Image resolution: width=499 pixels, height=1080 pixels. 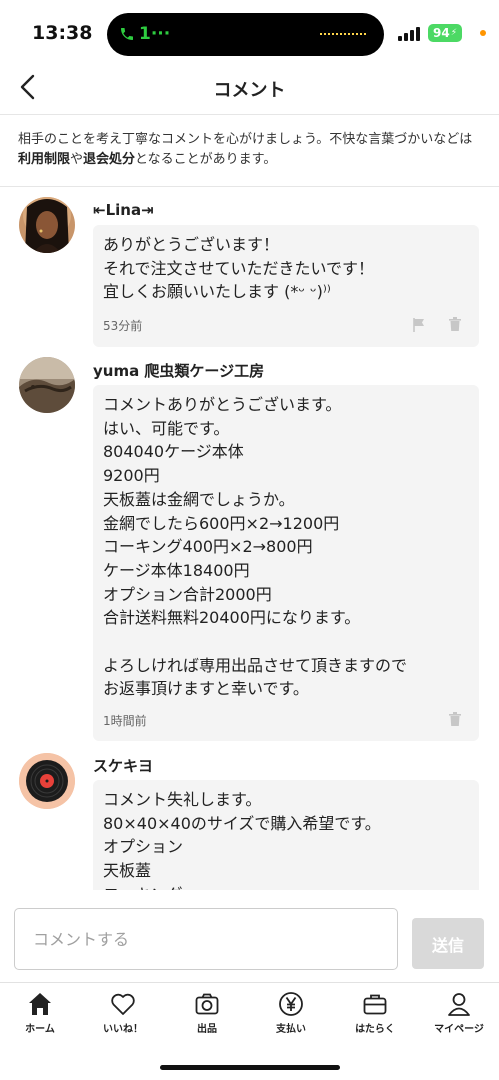 I want to click on status-time: 13:38, so click(x=62, y=33).